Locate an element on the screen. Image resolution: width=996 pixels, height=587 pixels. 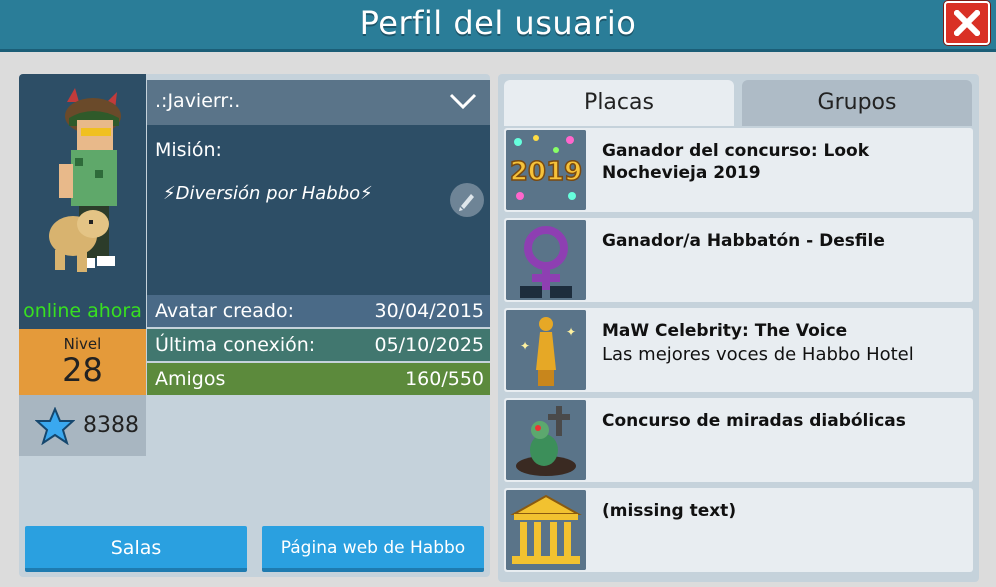
username: .:Javierr:. is located at coordinates (198, 101).